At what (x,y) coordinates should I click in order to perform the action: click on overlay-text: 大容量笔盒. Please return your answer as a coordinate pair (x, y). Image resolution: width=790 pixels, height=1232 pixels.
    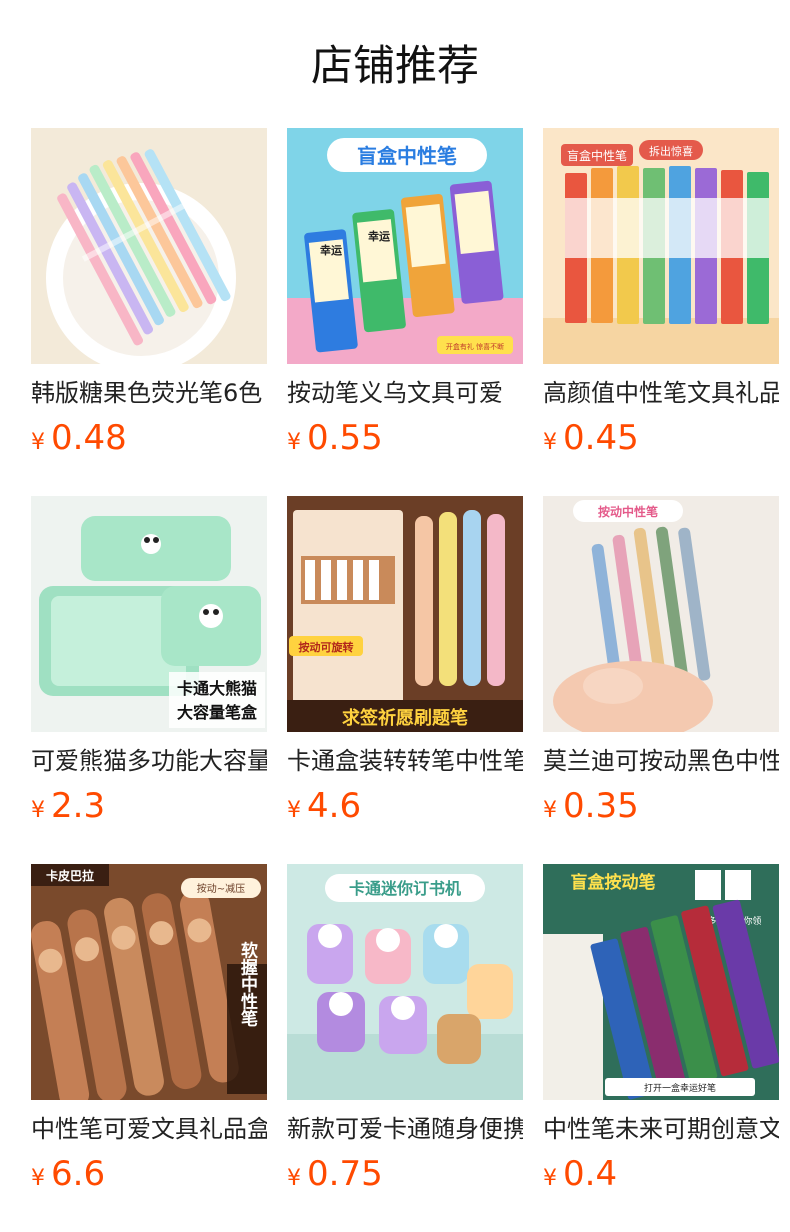
    Looking at the image, I should click on (217, 712).